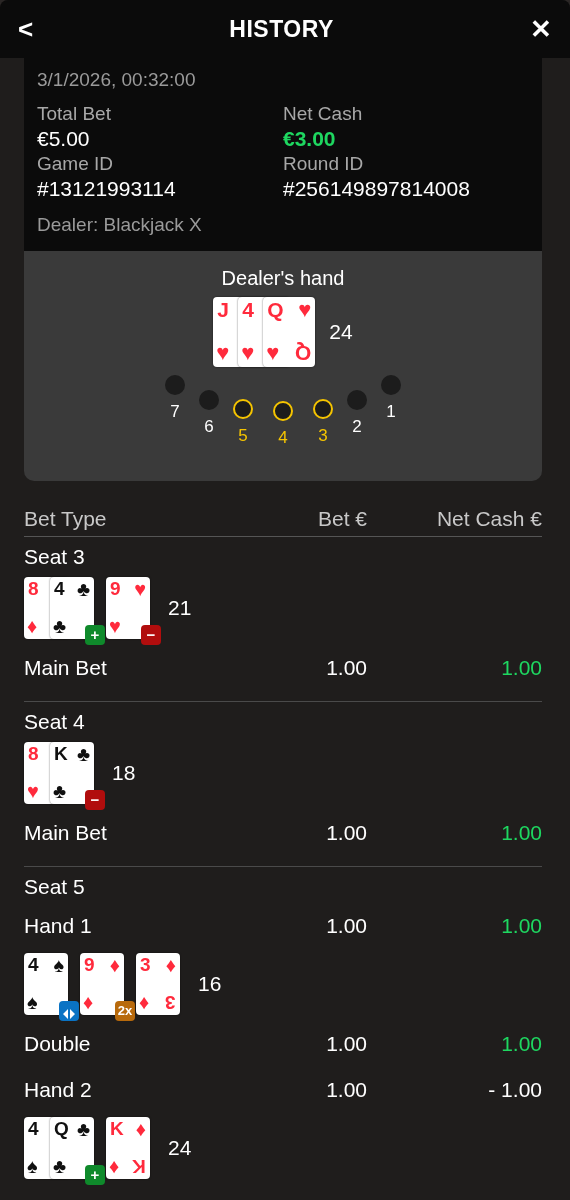 Image resolution: width=570 pixels, height=1200 pixels. Describe the element at coordinates (283, 438) in the screenshot. I see `seat-number: 4` at that location.